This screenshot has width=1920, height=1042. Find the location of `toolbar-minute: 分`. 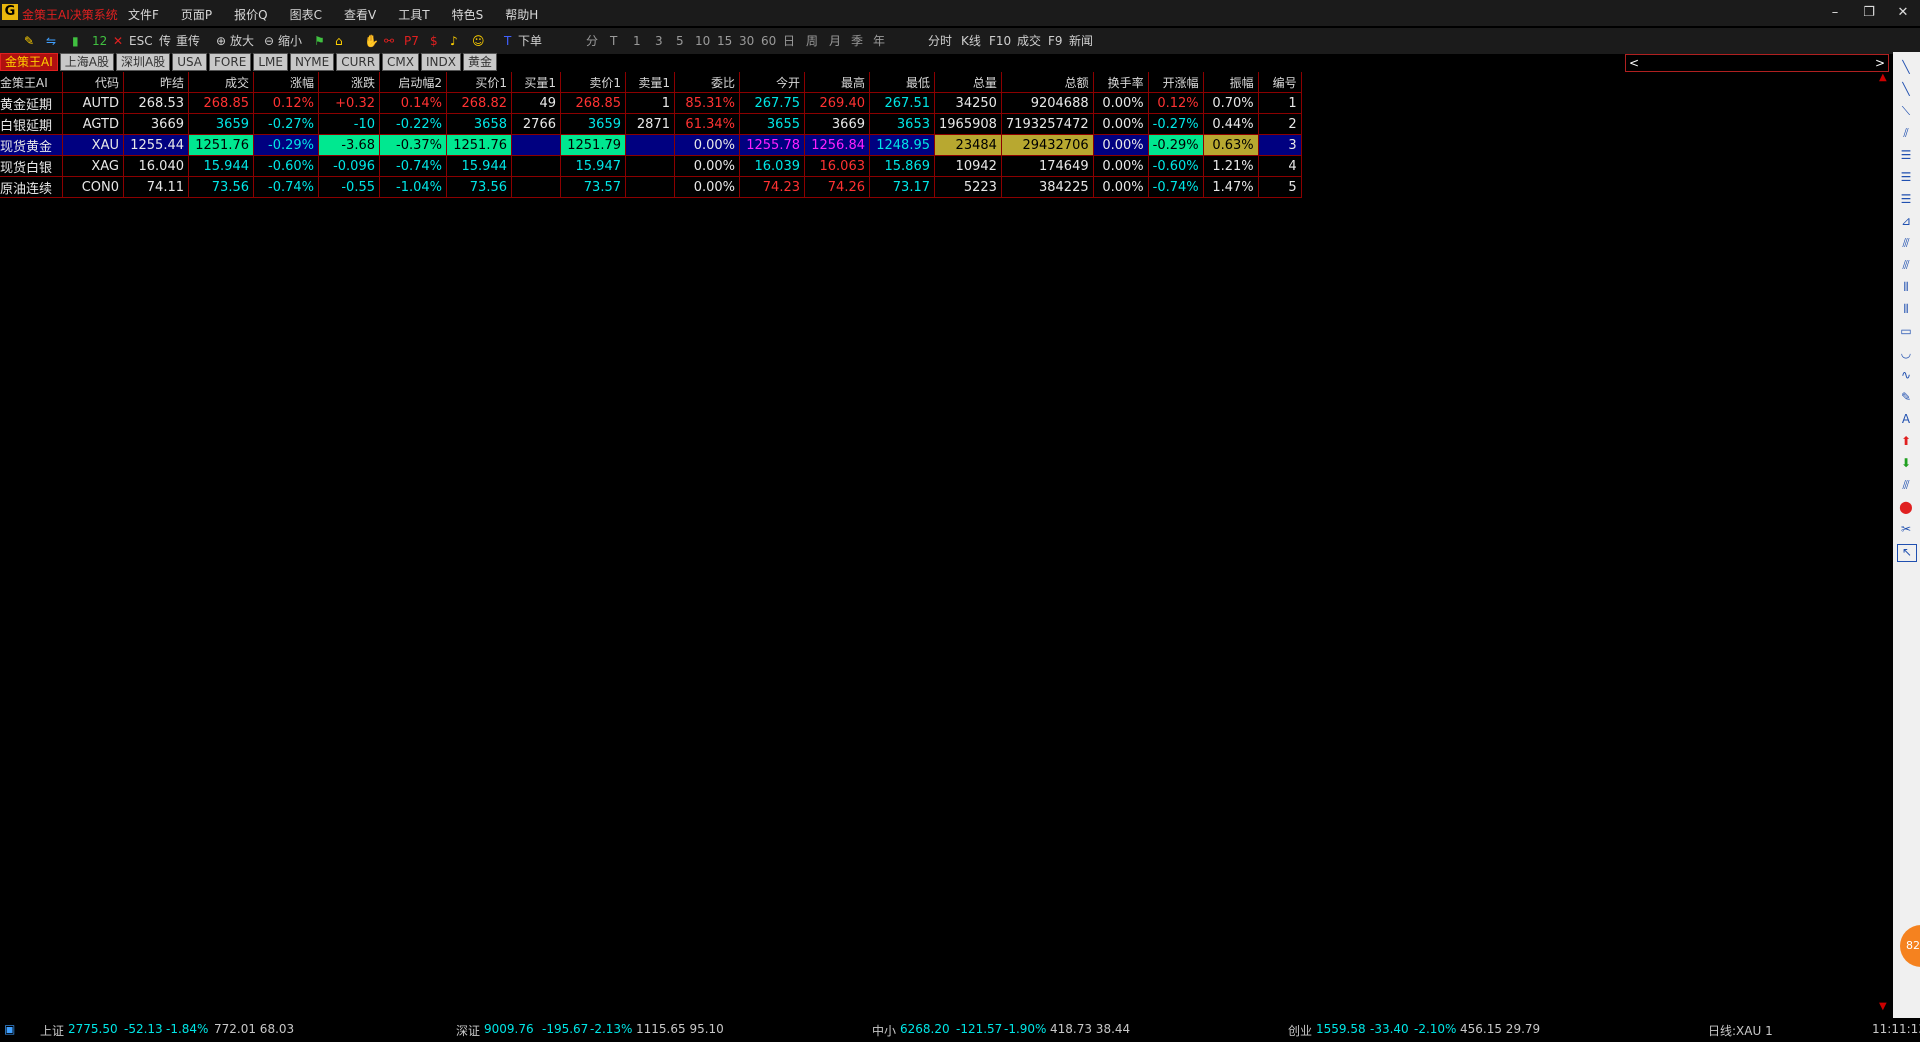

toolbar-minute: 分 is located at coordinates (592, 41).